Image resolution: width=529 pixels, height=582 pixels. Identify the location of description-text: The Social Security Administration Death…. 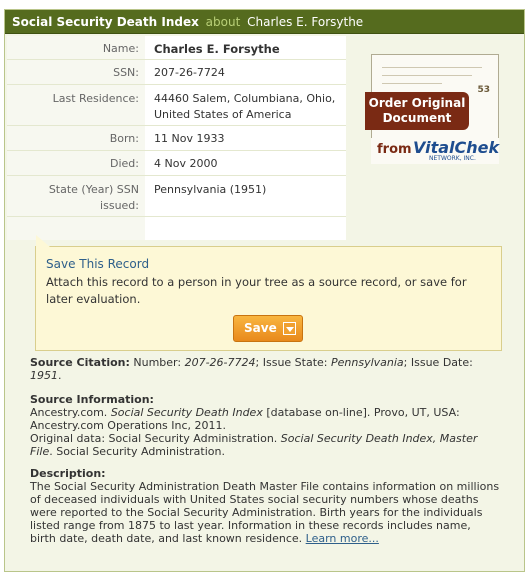
(265, 512).